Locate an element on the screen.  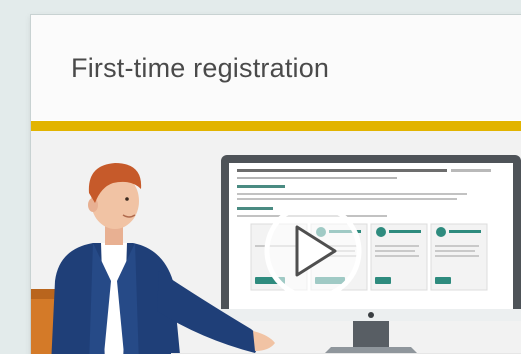
play-button is located at coordinates (313, 251).